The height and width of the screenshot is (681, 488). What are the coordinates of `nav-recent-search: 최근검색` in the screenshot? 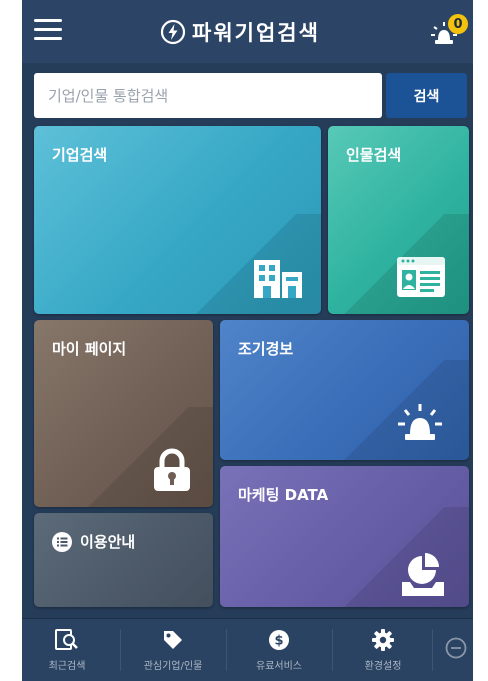 It's located at (67, 650).